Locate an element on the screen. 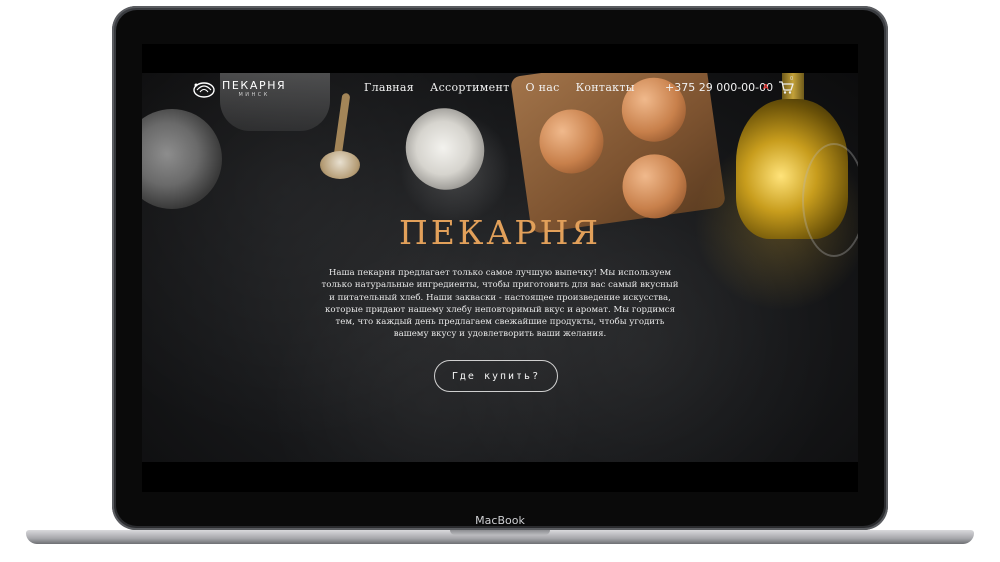 The width and height of the screenshot is (1000, 562). screen-letterbox-bottom is located at coordinates (500, 477).